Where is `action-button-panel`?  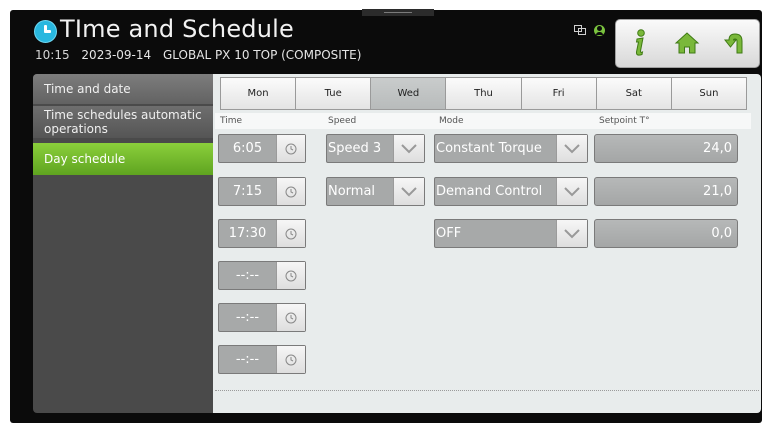 action-button-panel is located at coordinates (687, 43).